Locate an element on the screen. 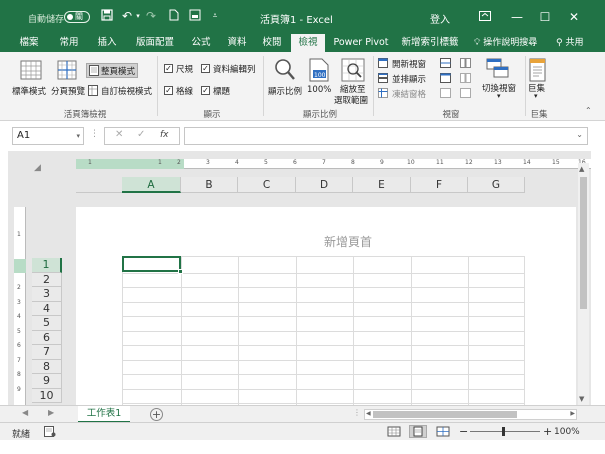 The image size is (605, 454). redo-icon: ↷ is located at coordinates (151, 16).